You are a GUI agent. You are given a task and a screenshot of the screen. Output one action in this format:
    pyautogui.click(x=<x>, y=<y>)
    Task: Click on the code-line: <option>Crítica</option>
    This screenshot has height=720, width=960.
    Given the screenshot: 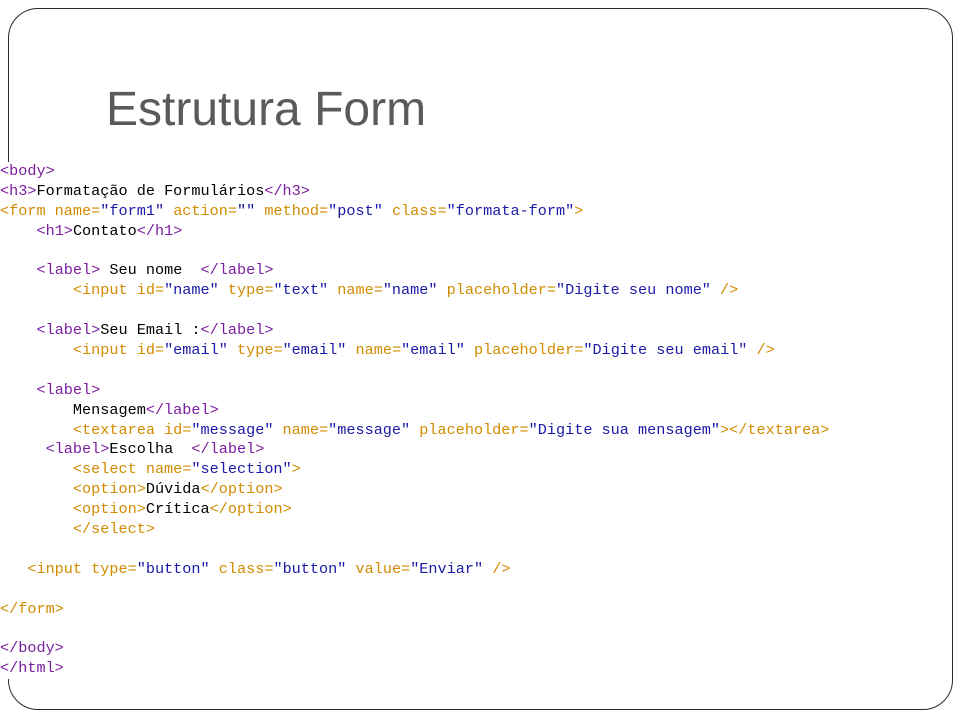 What is the action you would take?
    pyautogui.click(x=475, y=510)
    